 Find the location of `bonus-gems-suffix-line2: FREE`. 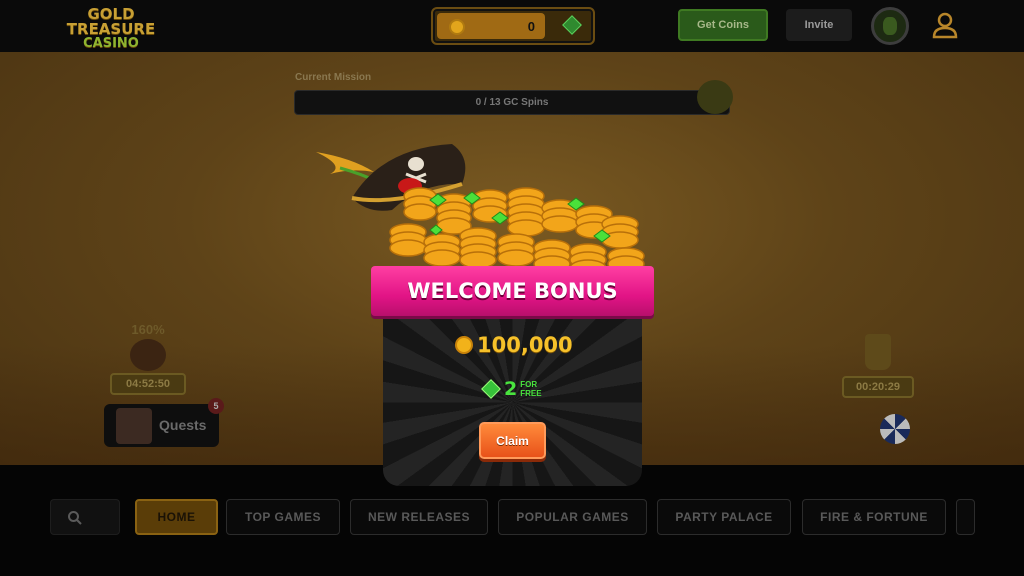

bonus-gems-suffix-line2: FREE is located at coordinates (531, 393).